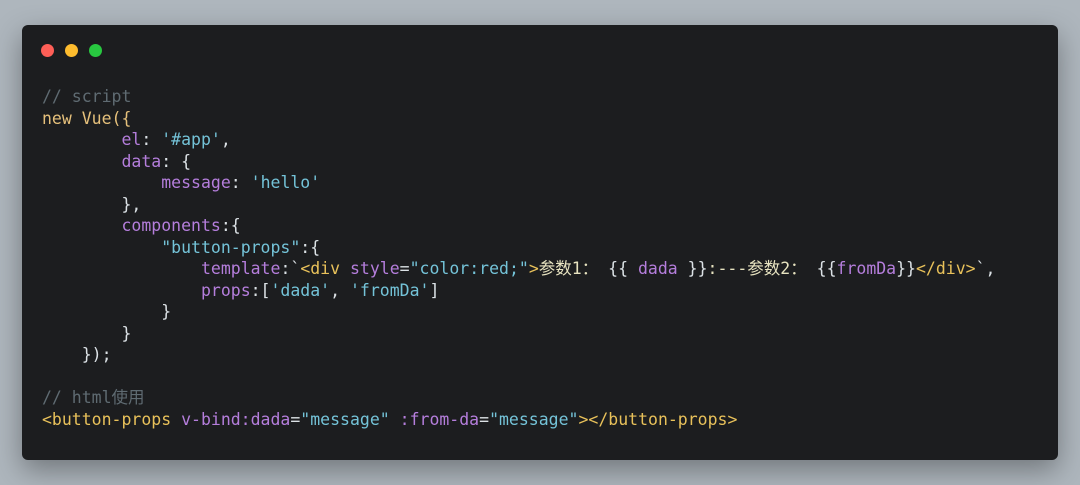 This screenshot has height=485, width=1080. I want to click on code-token: el, so click(131, 139).